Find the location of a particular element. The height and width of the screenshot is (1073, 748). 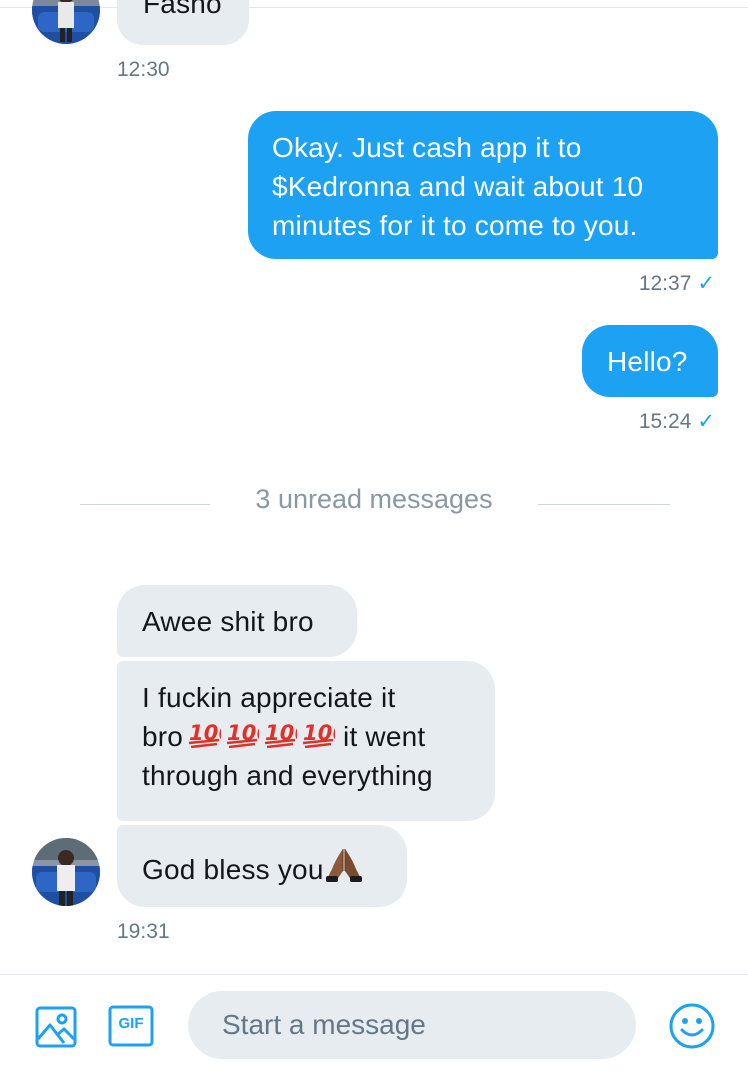

timestamp-row: 15:24 ✓ is located at coordinates (677, 422).